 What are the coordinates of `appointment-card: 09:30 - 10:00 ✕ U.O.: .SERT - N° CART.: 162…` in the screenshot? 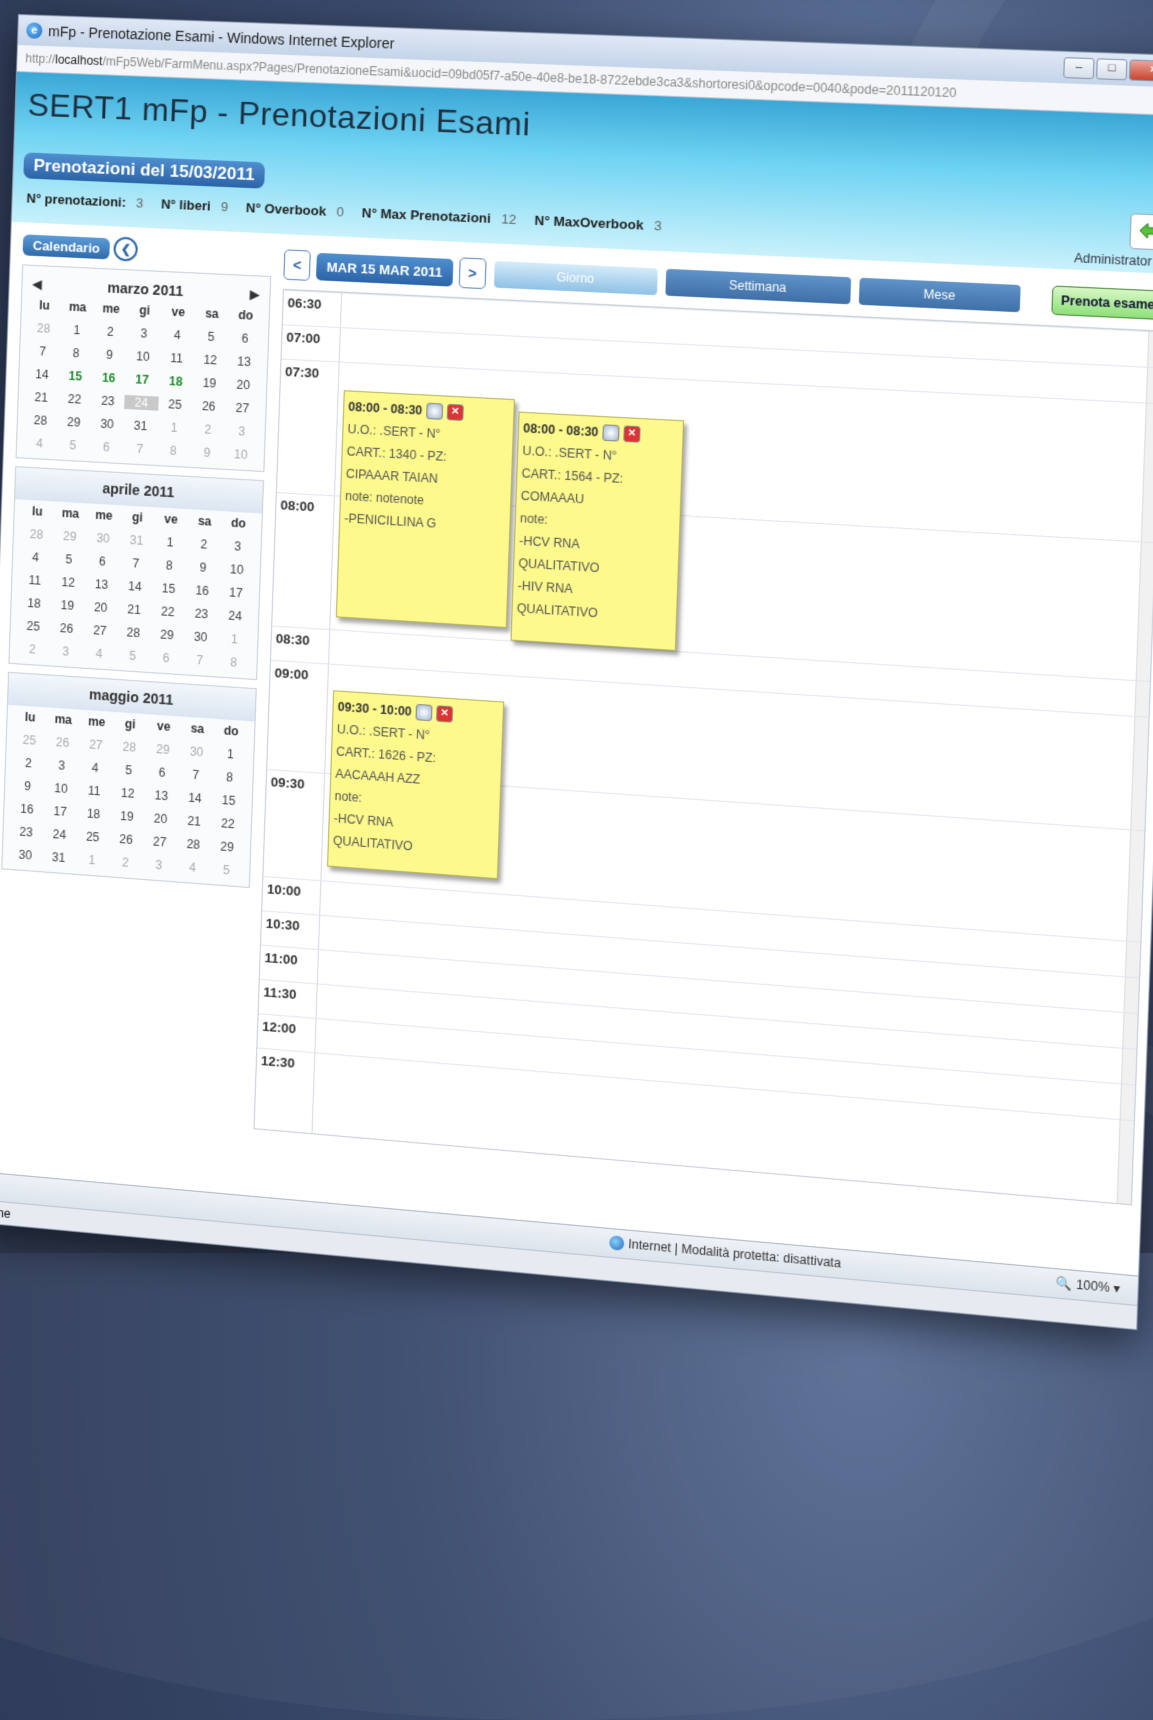 It's located at (416, 785).